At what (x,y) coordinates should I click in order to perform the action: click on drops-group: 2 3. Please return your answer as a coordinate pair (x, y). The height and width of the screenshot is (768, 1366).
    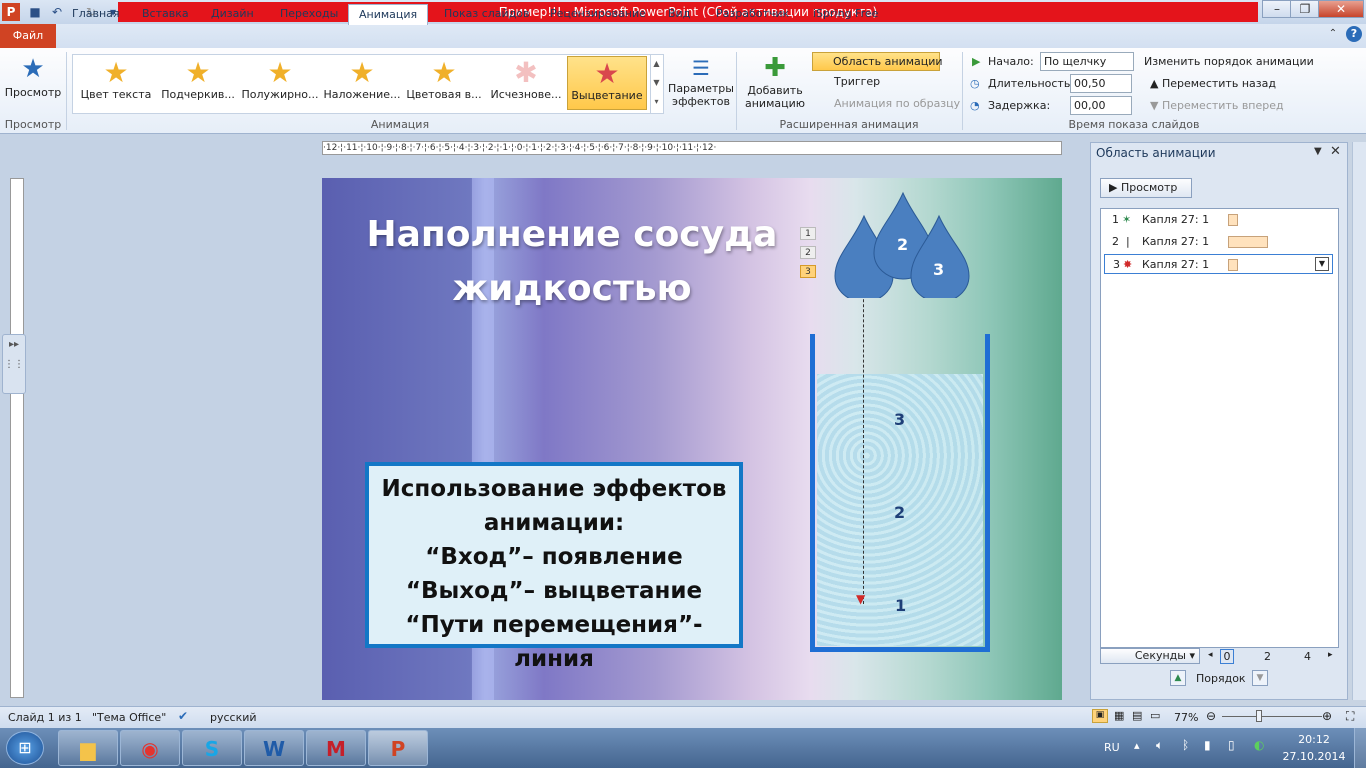
    Looking at the image, I should click on (902, 243).